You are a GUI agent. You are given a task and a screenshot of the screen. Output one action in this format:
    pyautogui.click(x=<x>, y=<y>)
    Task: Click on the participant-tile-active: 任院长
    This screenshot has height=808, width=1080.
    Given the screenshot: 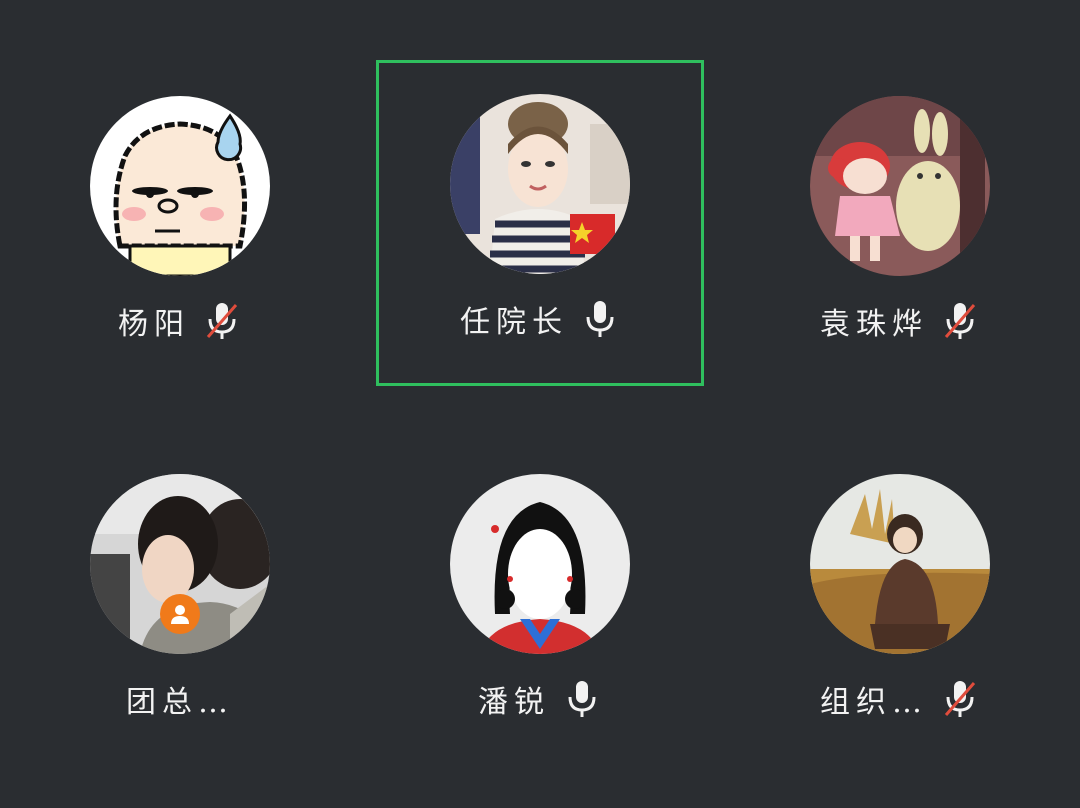 What is the action you would take?
    pyautogui.click(x=540, y=223)
    